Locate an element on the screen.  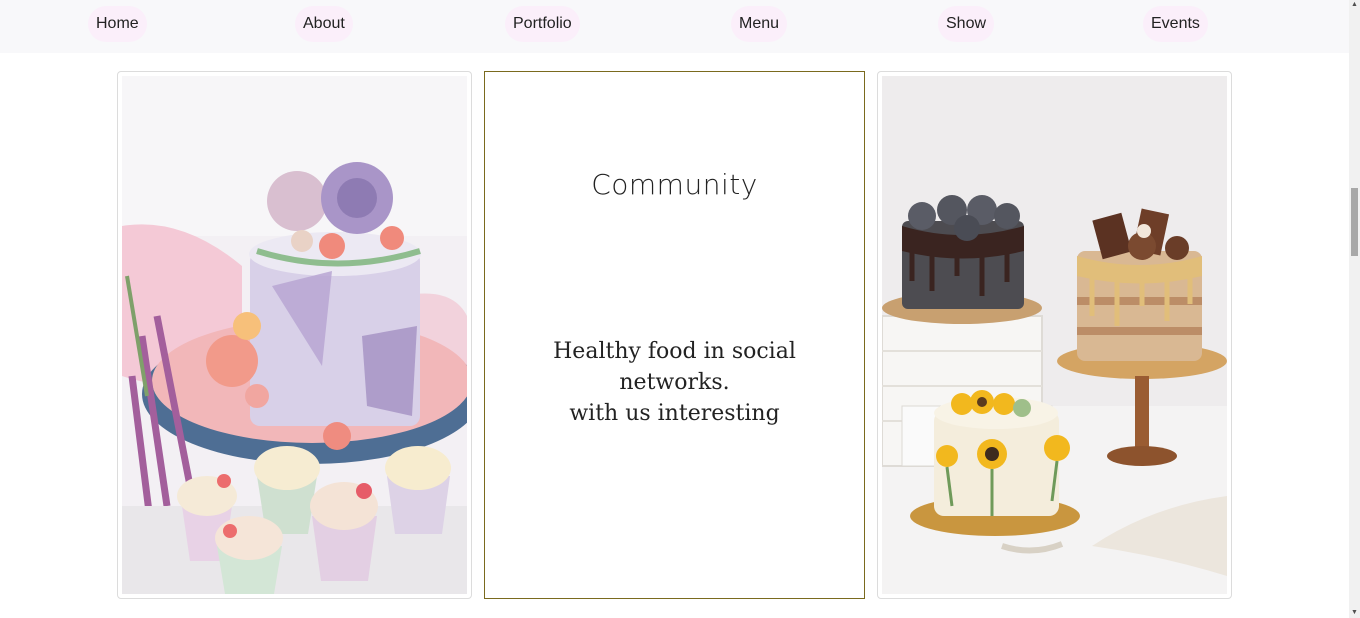
page-scrollbar: ▲ ▼ is located at coordinates (1354, 309).